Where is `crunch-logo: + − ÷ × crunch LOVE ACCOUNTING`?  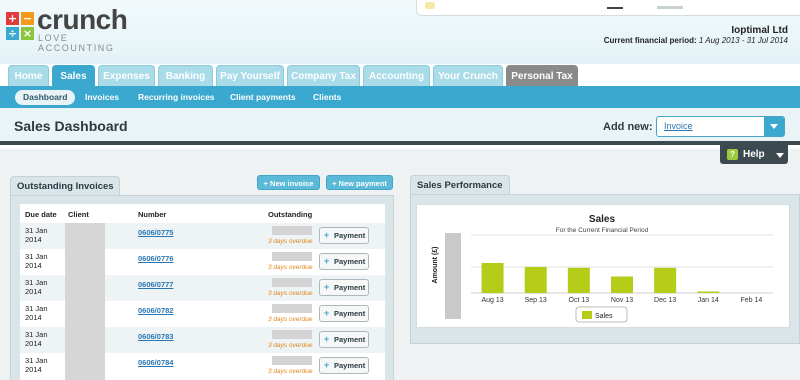 crunch-logo: + − ÷ × crunch LOVE ACCOUNTING is located at coordinates (76, 28).